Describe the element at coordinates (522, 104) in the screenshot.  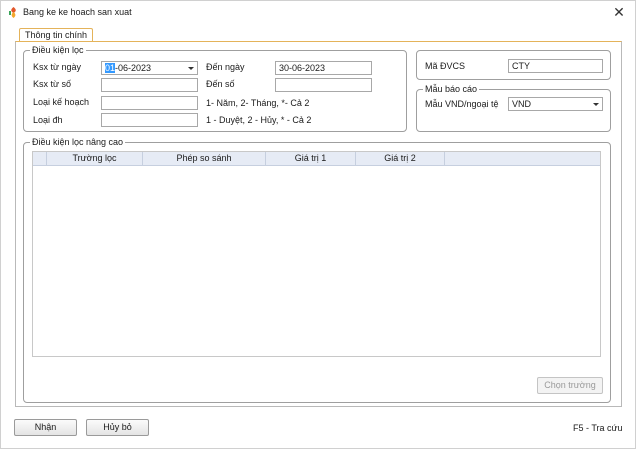
I see `currency-template-value: VND` at that location.